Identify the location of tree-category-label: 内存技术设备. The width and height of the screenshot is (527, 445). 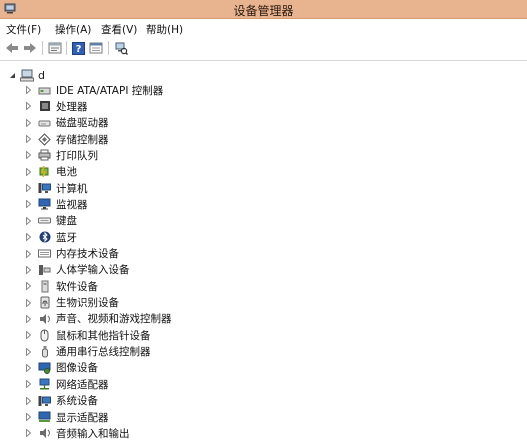
(87, 254).